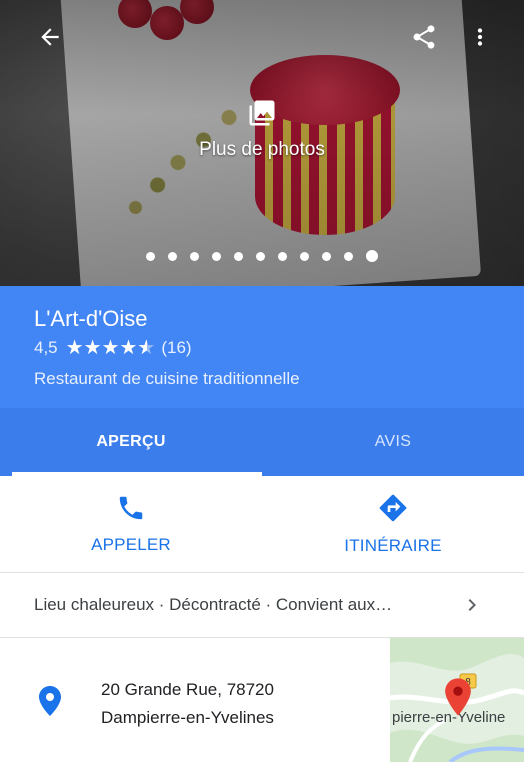 This screenshot has width=524, height=768. Describe the element at coordinates (46, 347) in the screenshot. I see `rating-value: 4,5` at that location.